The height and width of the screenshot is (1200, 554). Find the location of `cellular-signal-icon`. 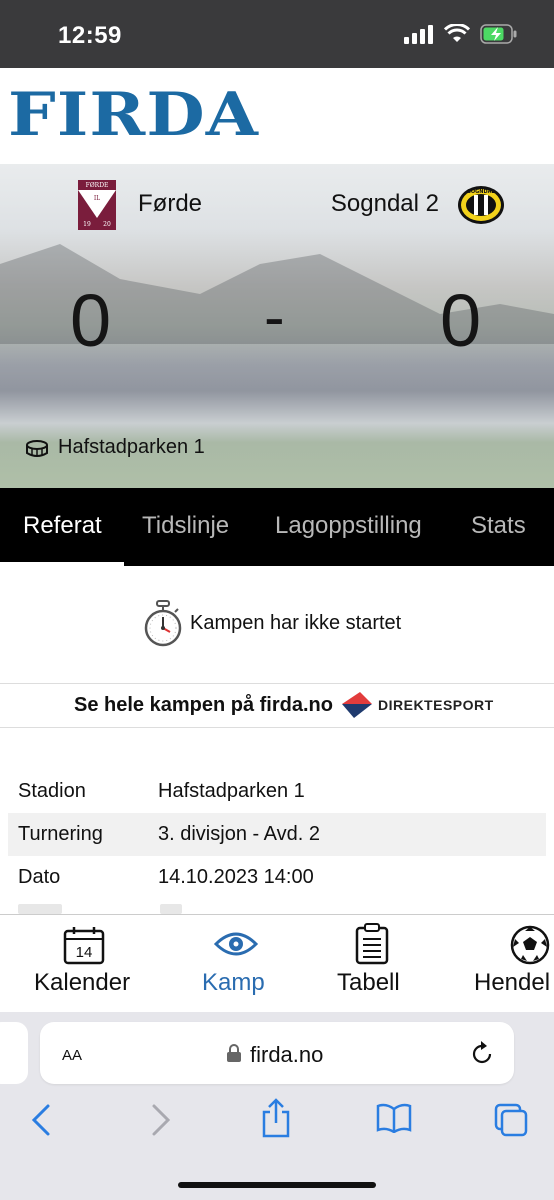

cellular-signal-icon is located at coordinates (418, 34).